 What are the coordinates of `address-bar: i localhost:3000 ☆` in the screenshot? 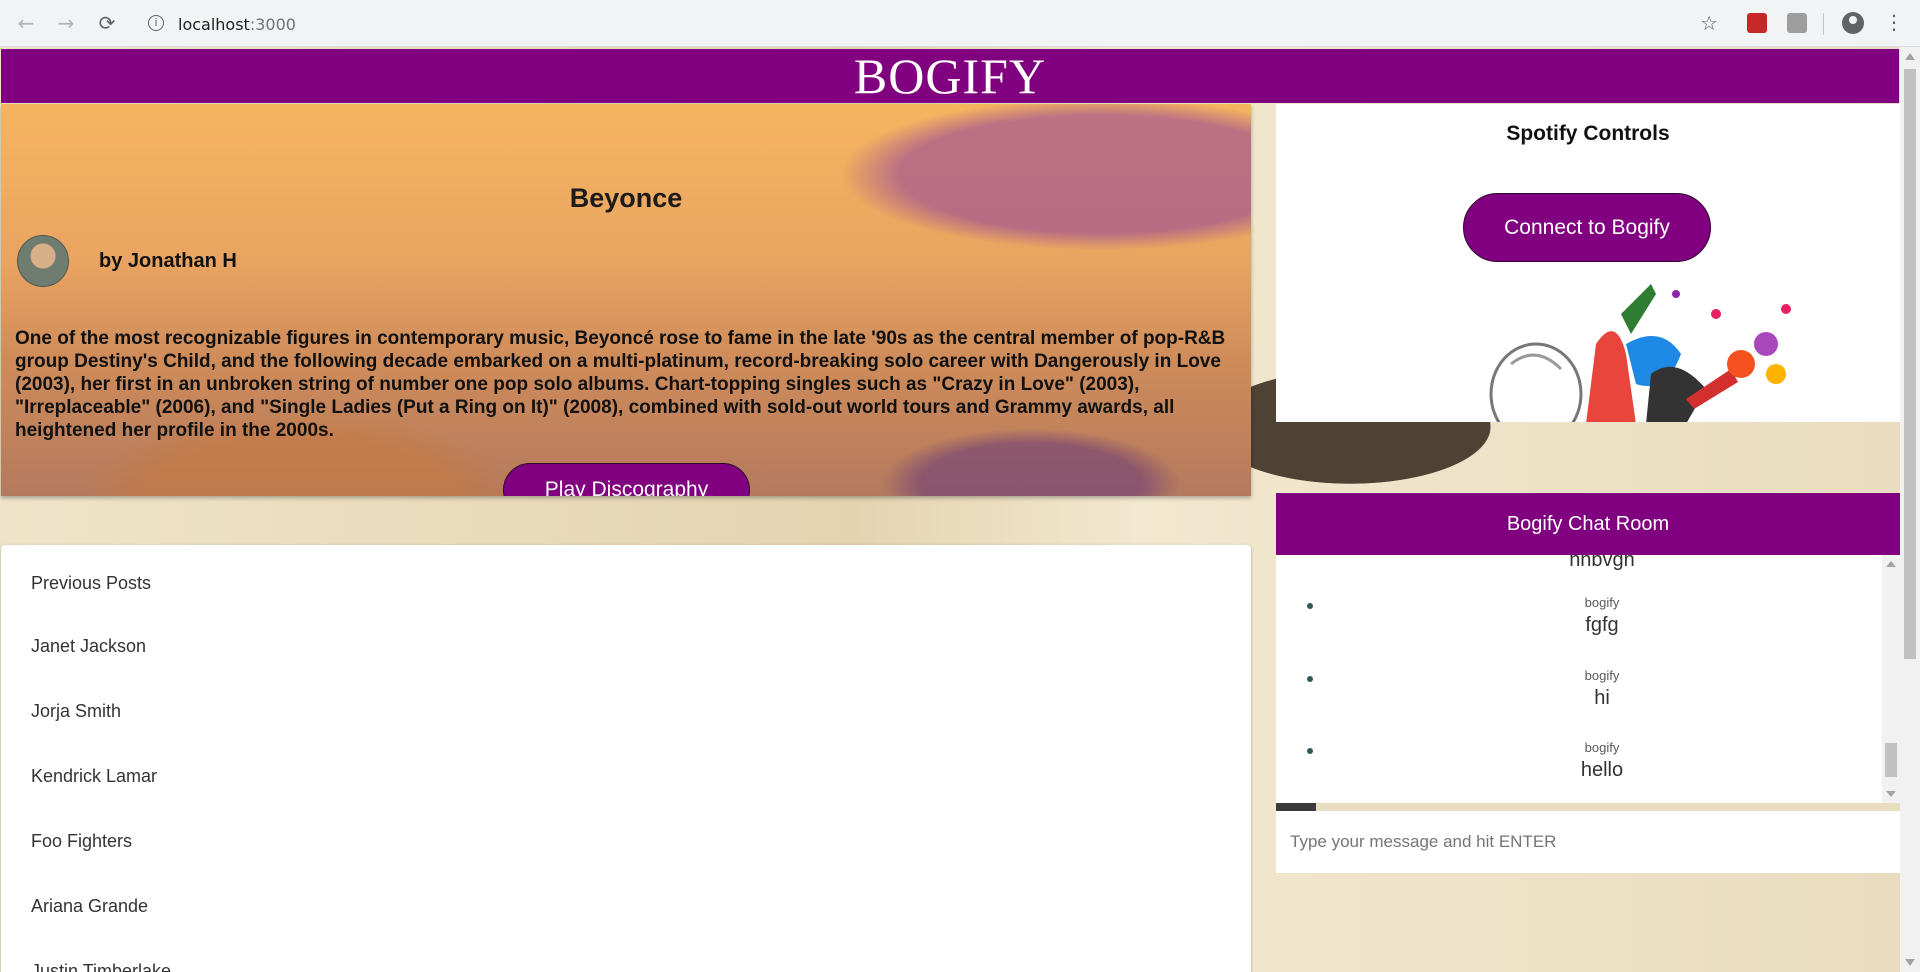 It's located at (931, 23).